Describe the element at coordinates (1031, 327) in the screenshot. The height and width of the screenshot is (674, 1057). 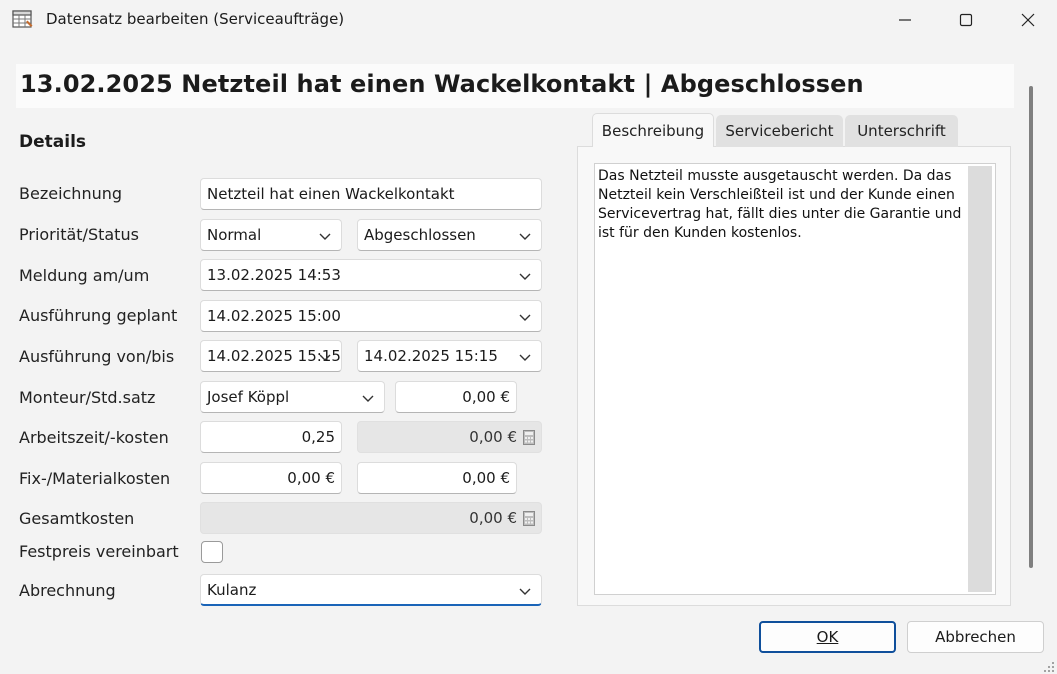
I see `window-scrollbar` at that location.